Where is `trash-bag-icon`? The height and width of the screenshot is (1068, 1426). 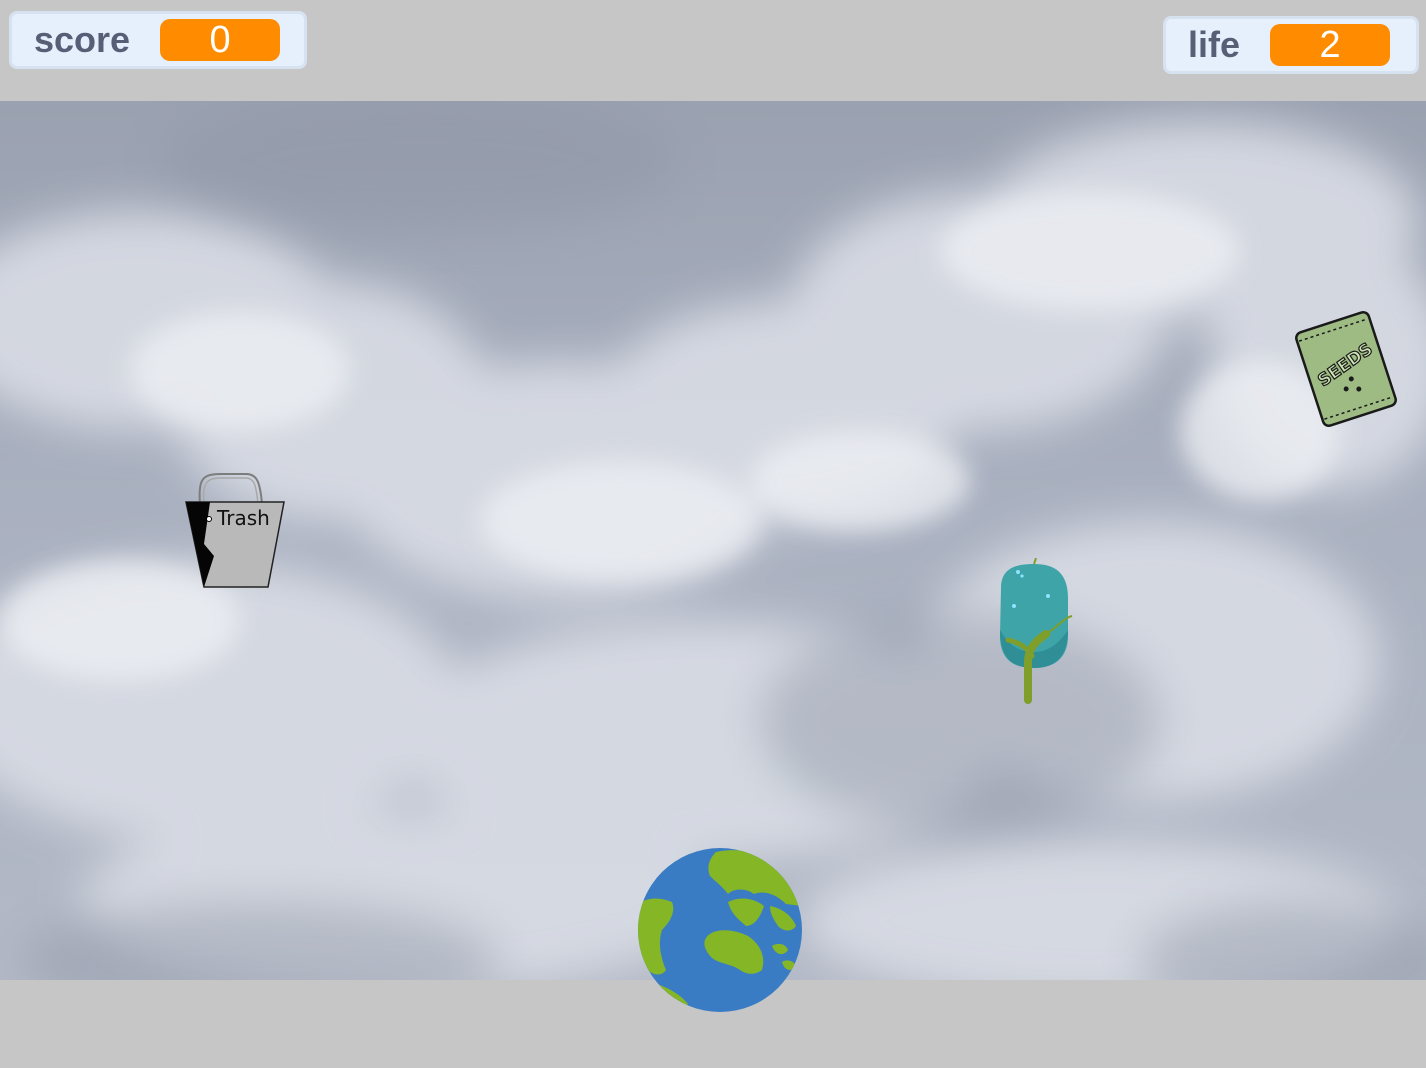
trash-bag-icon is located at coordinates (235, 530).